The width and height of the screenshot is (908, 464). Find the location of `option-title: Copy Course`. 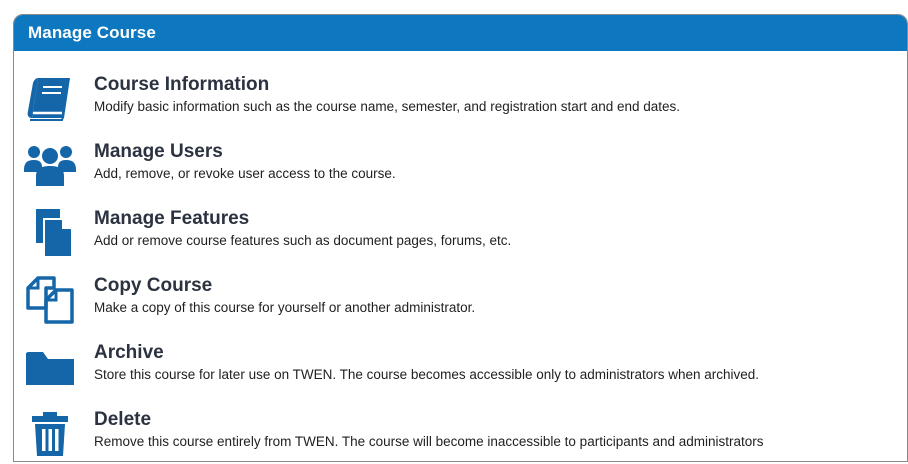

option-title: Copy Course is located at coordinates (153, 286).